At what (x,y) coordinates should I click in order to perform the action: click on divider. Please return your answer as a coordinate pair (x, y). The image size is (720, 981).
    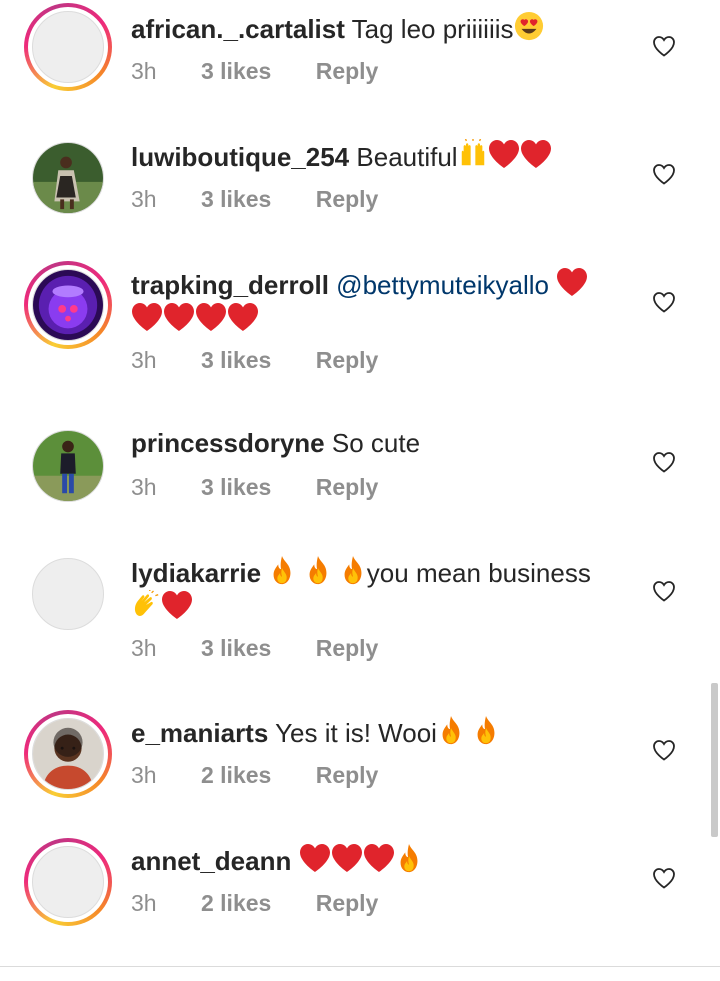
    Looking at the image, I should click on (360, 966).